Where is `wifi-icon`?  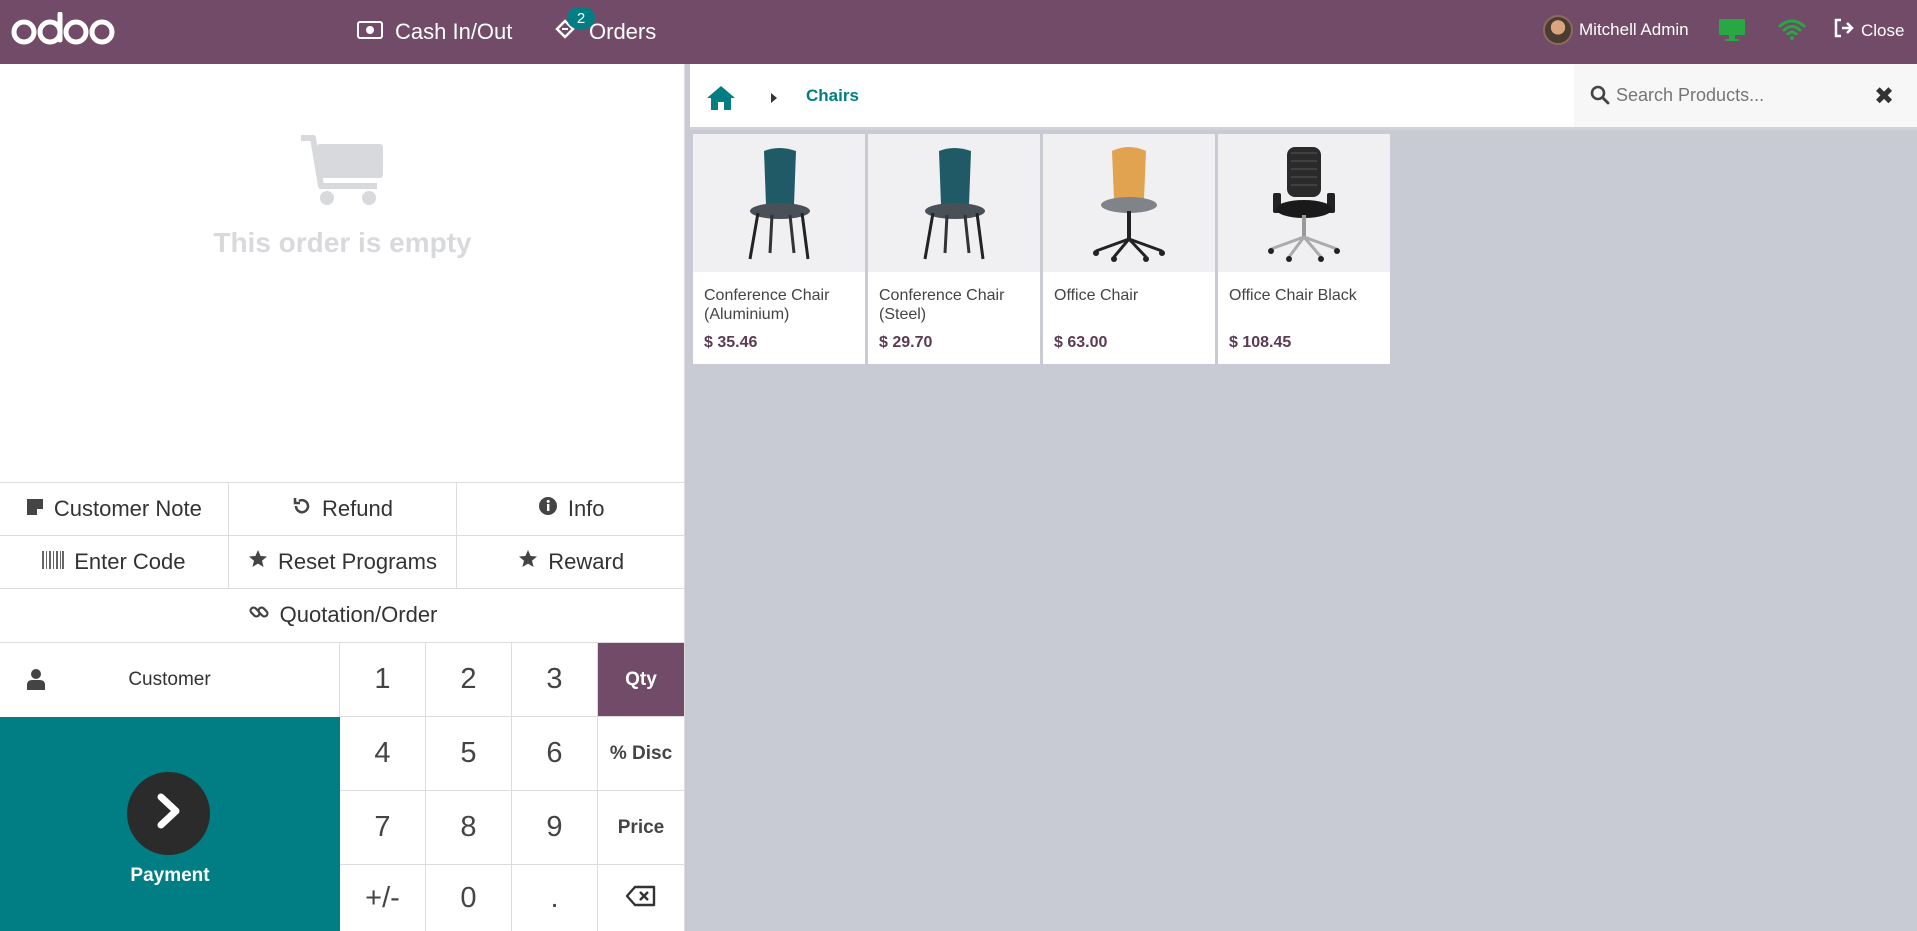 wifi-icon is located at coordinates (1792, 31).